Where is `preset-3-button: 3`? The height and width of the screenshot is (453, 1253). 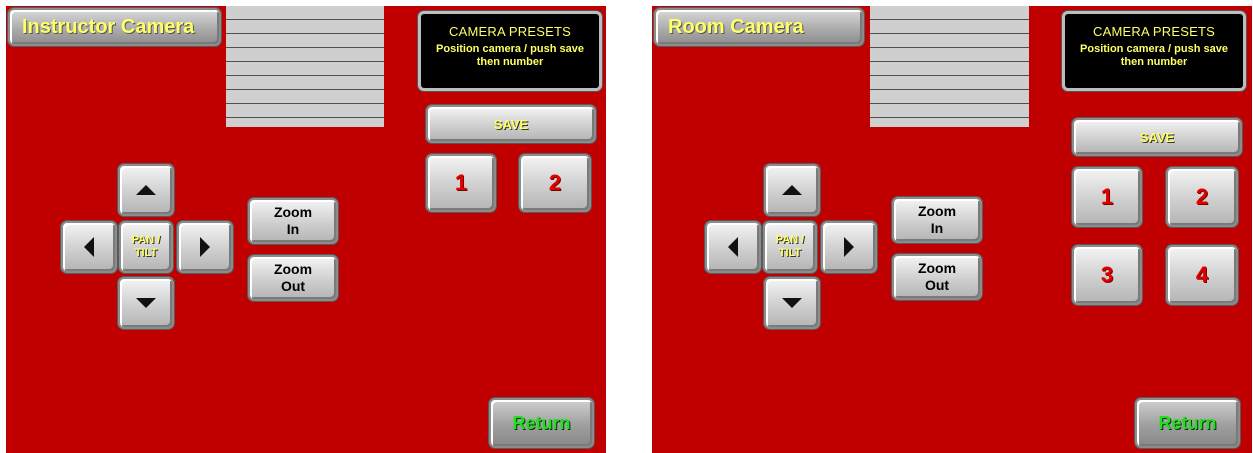 preset-3-button: 3 is located at coordinates (1107, 275).